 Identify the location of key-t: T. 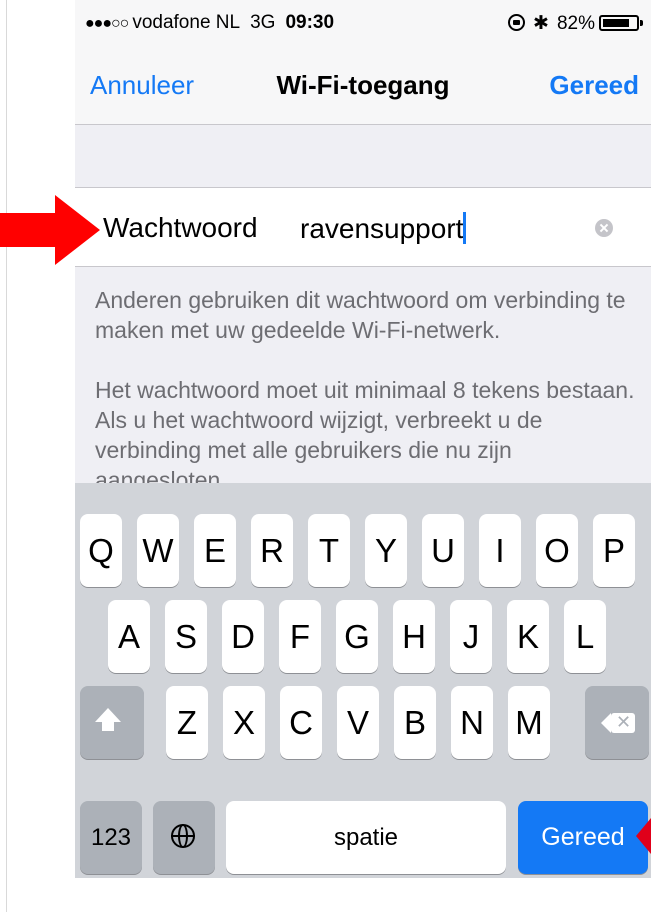
(329, 550).